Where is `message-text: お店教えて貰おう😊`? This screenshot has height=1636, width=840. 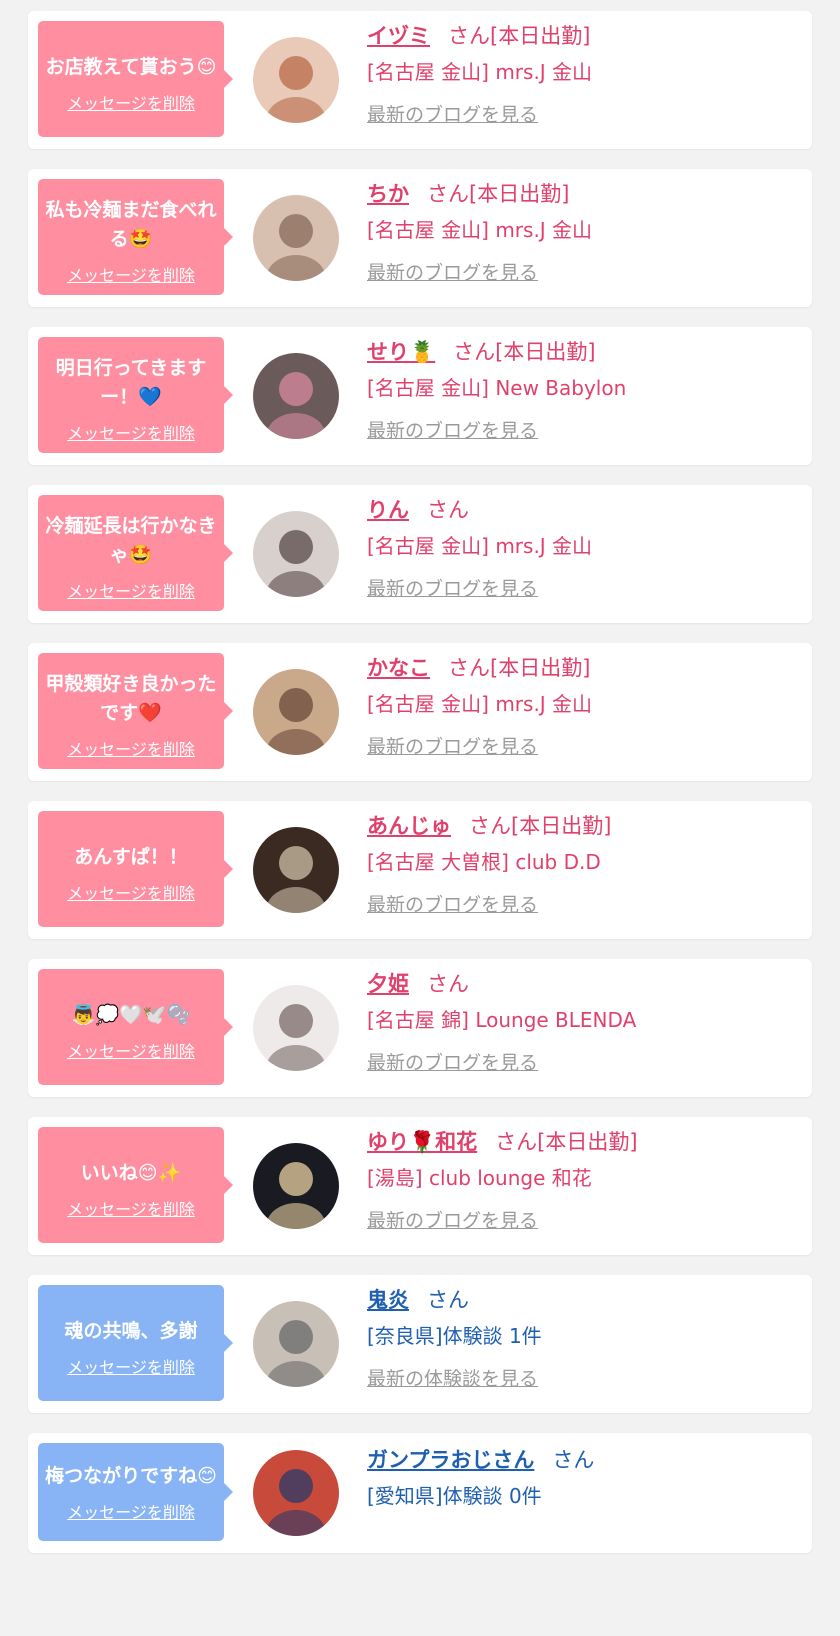 message-text: お店教えて貰おう😊 is located at coordinates (131, 66).